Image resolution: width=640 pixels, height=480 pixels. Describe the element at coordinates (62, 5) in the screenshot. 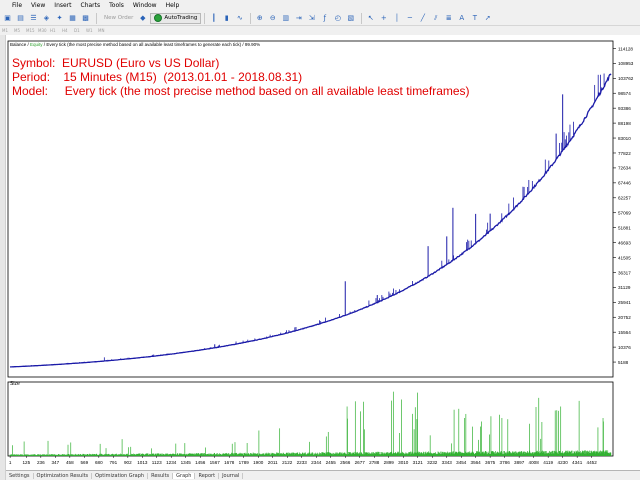

I see `menu-insert: Insert` at that location.